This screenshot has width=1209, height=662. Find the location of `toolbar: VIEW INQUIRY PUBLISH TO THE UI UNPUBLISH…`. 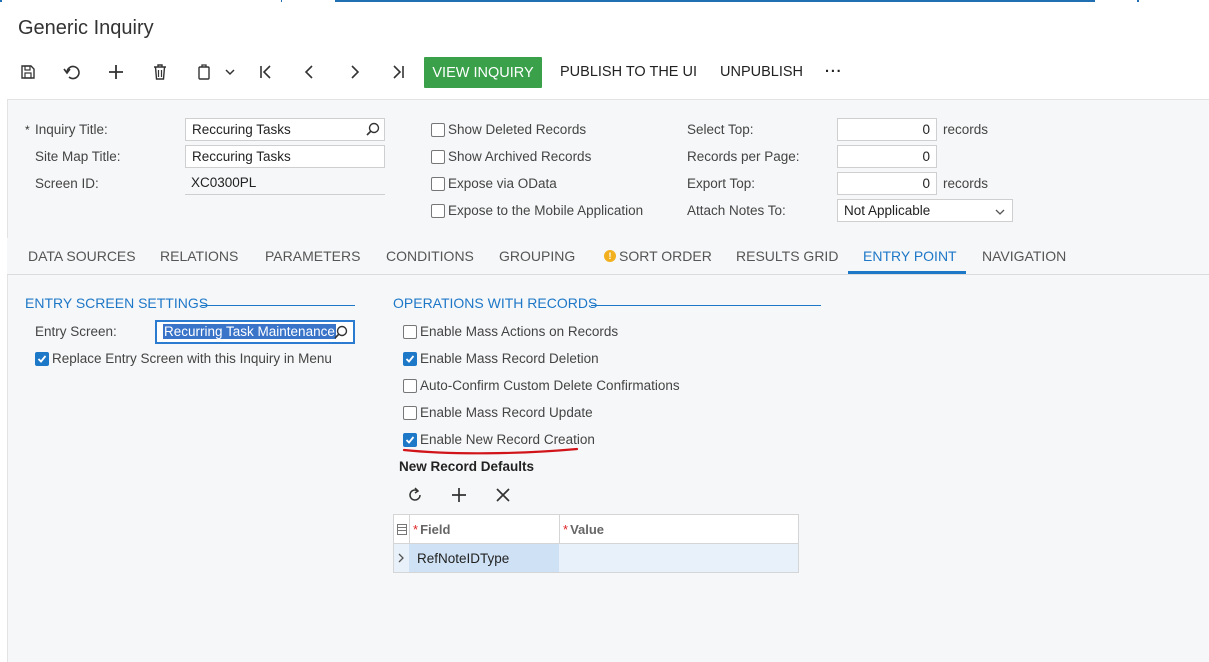

toolbar: VIEW INQUIRY PUBLISH TO THE UI UNPUBLISH… is located at coordinates (604, 72).